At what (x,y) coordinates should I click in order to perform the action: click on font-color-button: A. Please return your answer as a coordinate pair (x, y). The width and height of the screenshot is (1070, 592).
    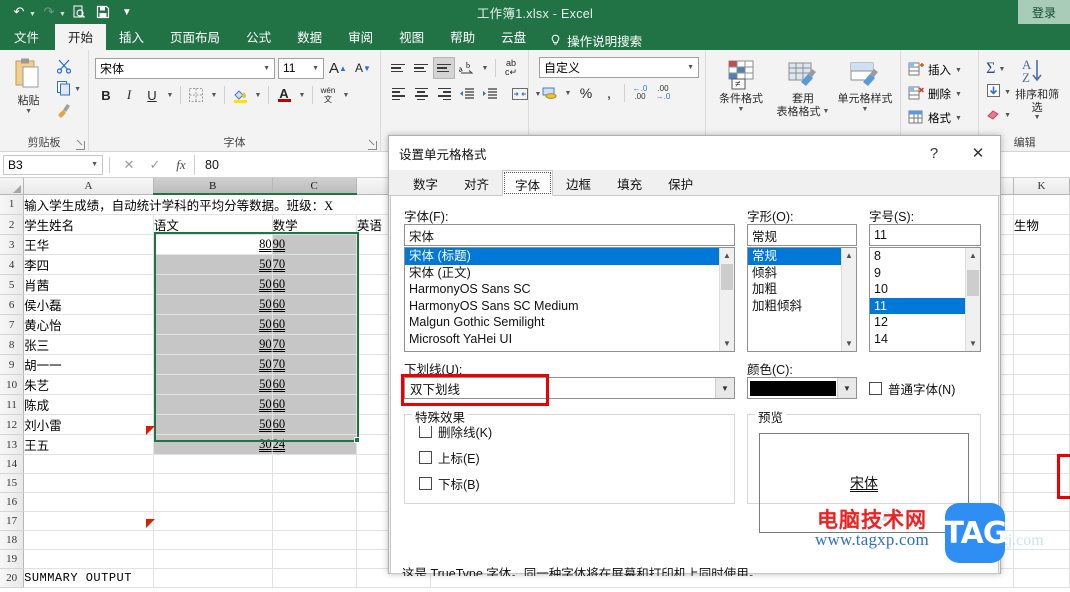
    Looking at the image, I should click on (284, 95).